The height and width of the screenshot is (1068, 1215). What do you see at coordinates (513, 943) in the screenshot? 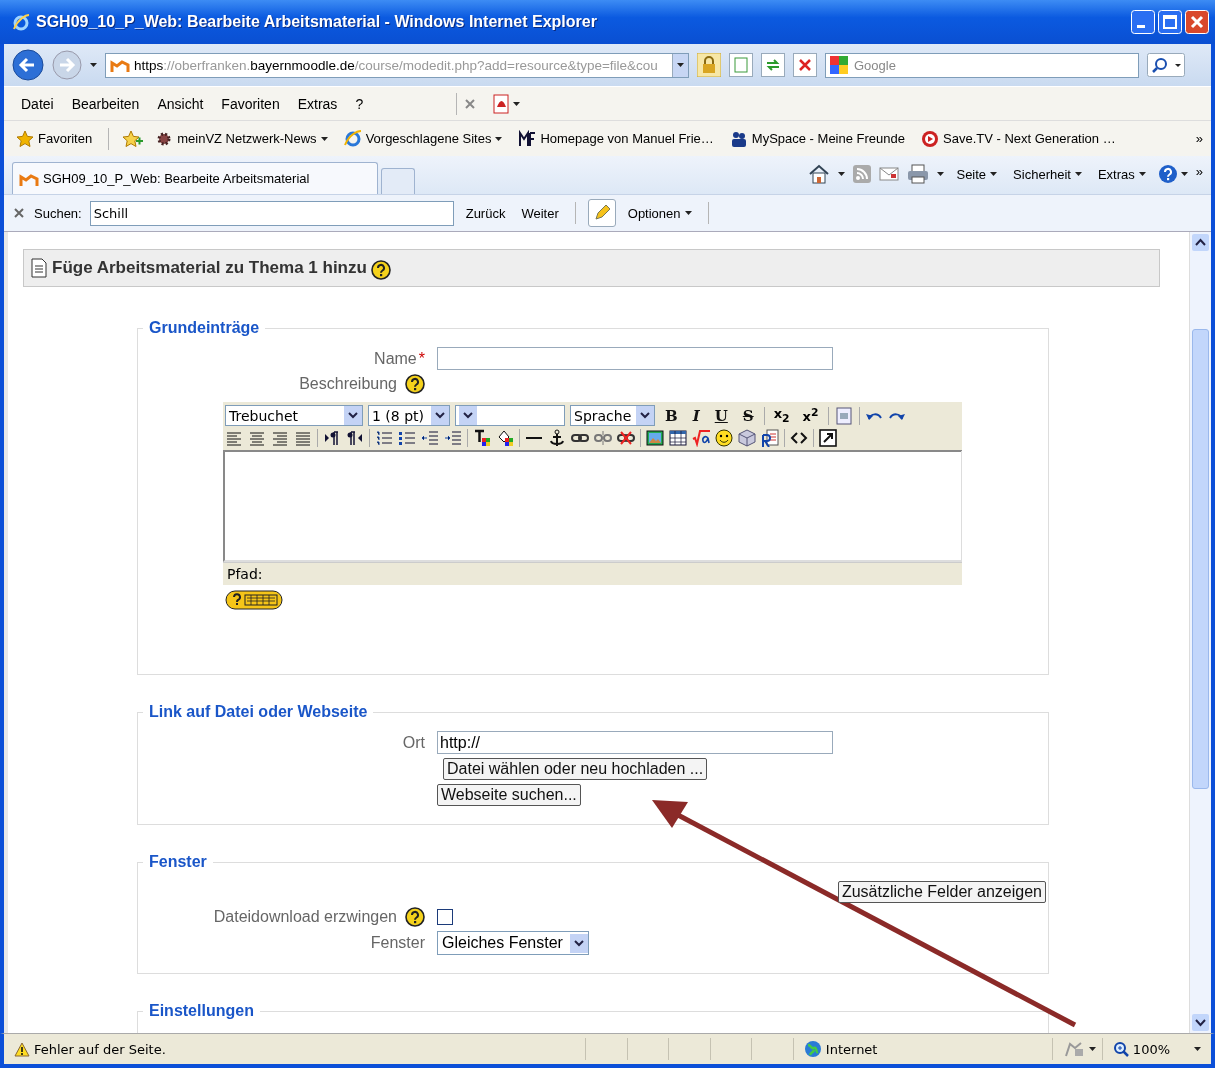
I see `select-field: Gleiches Fenster` at bounding box center [513, 943].